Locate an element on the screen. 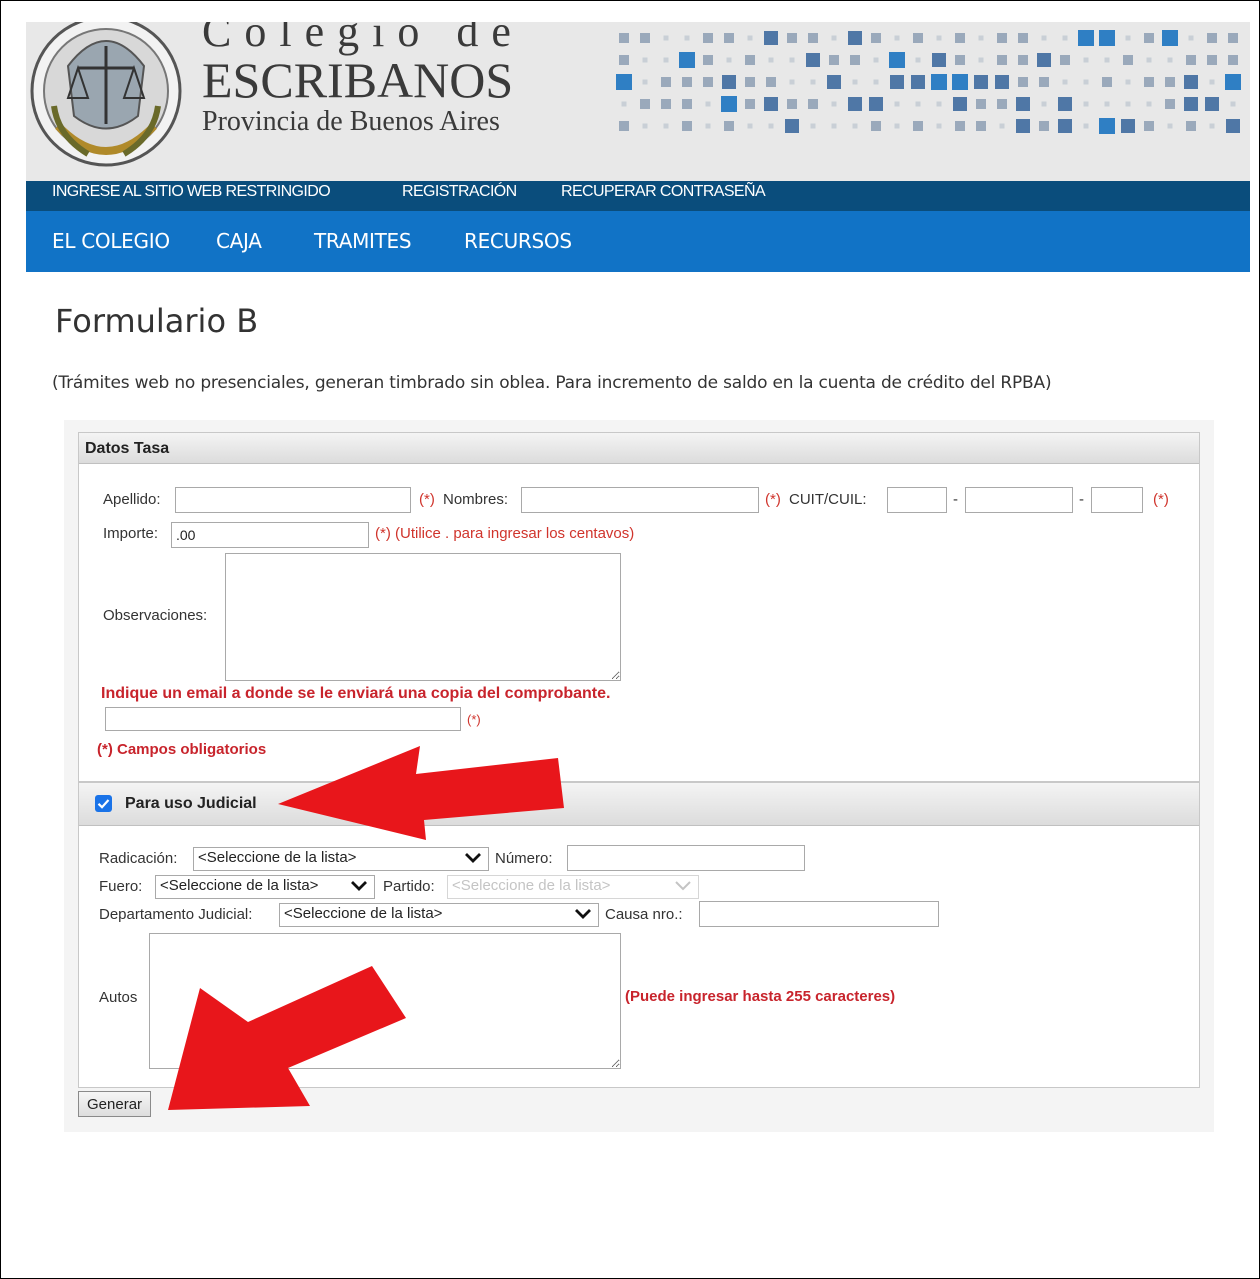 Image resolution: width=1260 pixels, height=1279 pixels. departamento-select-value: <Seleccione de la lista> is located at coordinates (363, 913).